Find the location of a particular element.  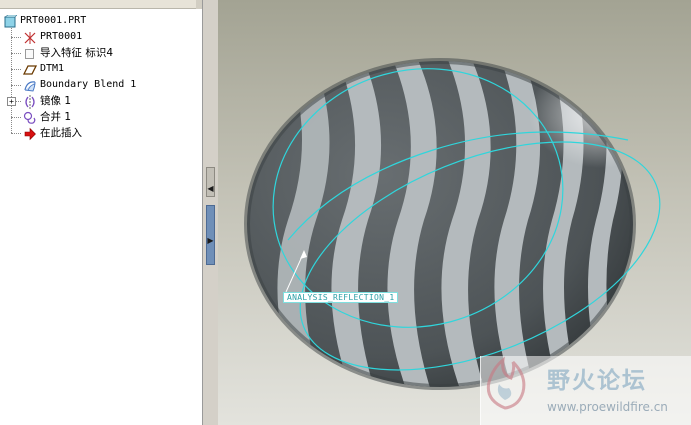

tree-item-csys: PRT0001 is located at coordinates (52, 36).